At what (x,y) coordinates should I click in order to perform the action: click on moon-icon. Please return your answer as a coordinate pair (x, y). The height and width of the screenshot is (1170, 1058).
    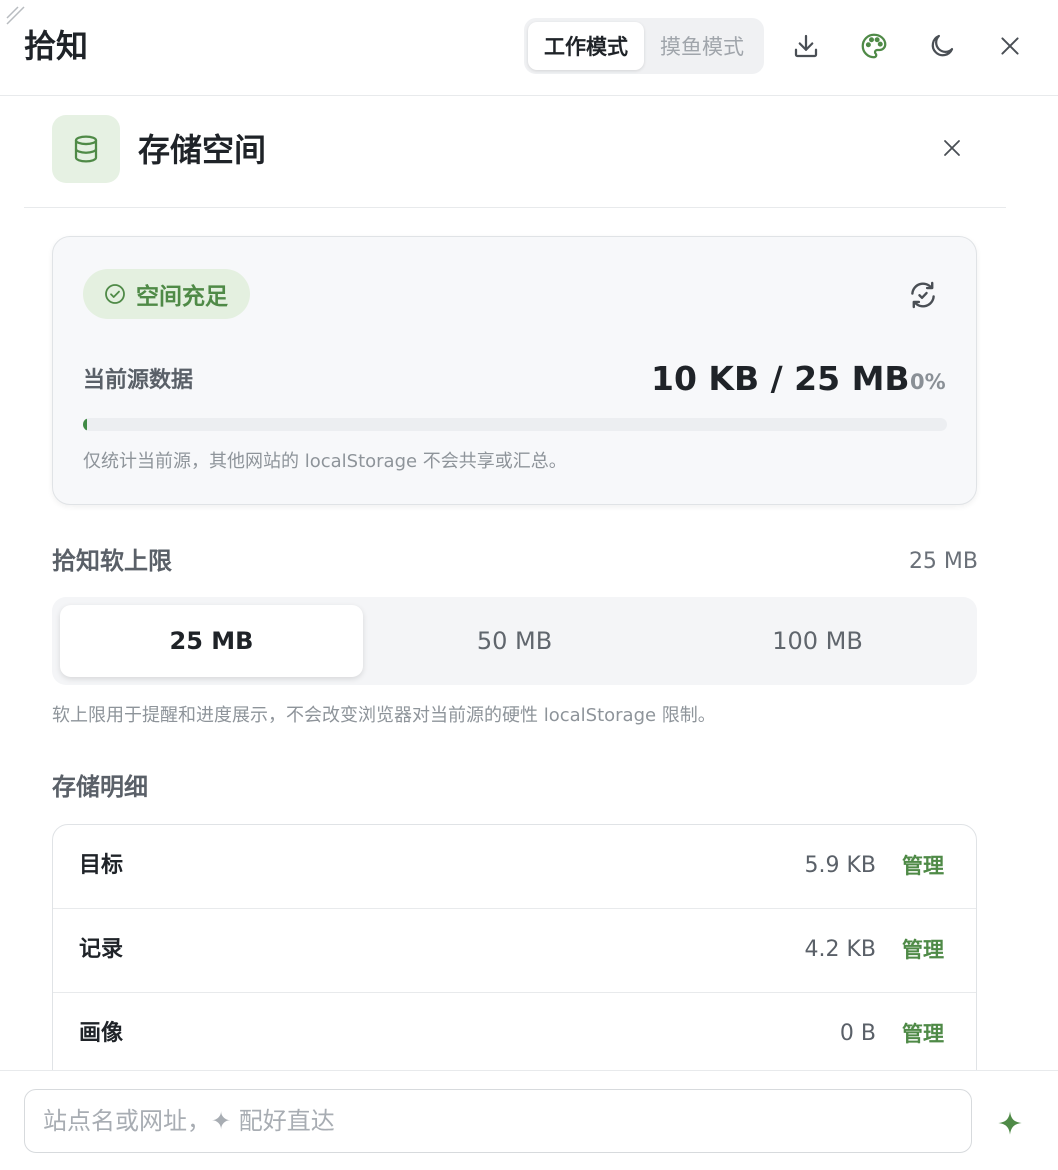
    Looking at the image, I should click on (942, 45).